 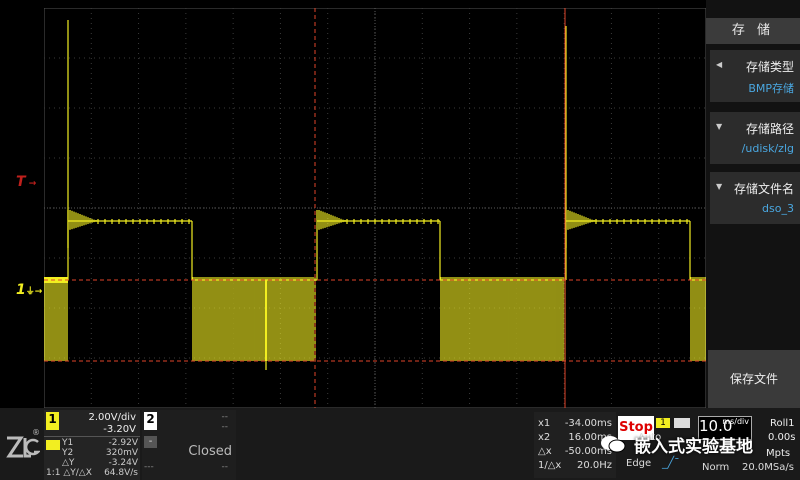 What do you see at coordinates (754, 379) in the screenshot?
I see `save-file-button: 保存文件` at bounding box center [754, 379].